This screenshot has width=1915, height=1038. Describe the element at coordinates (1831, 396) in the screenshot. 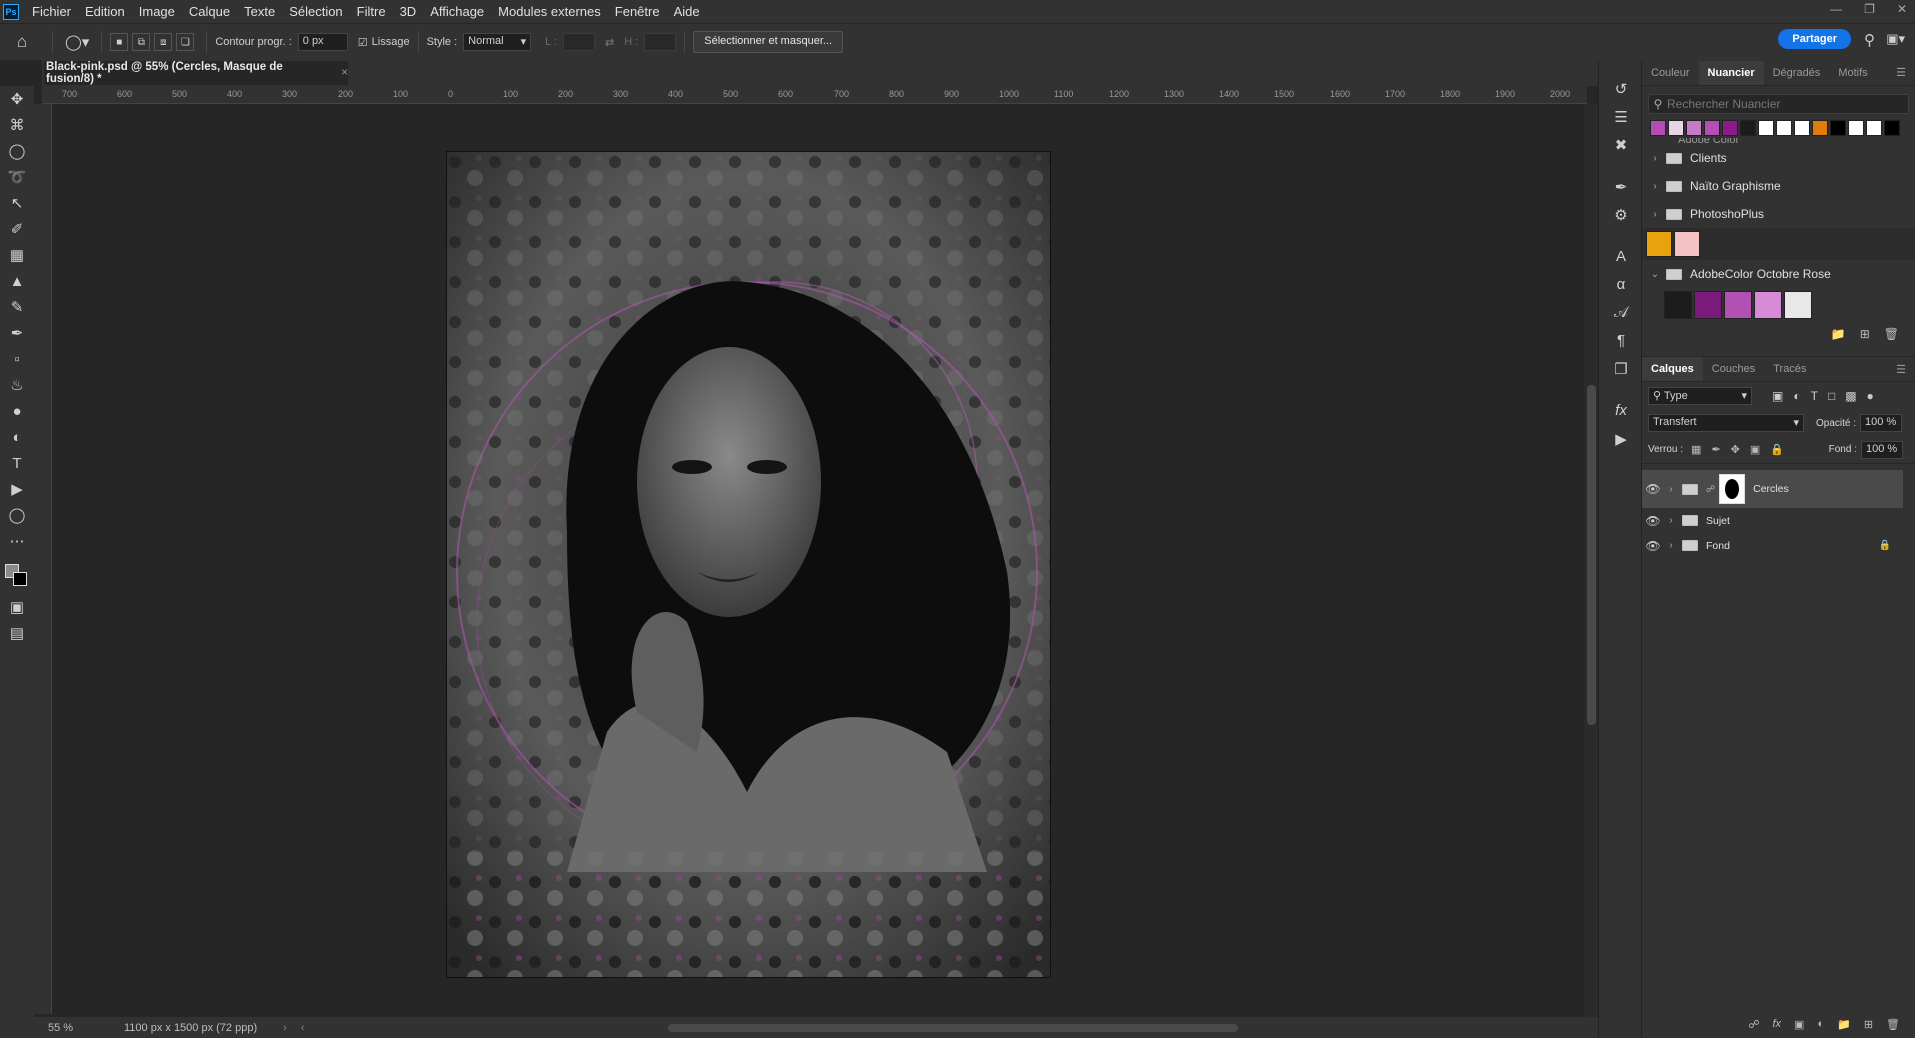

I see `shape-filter-icon: □` at that location.